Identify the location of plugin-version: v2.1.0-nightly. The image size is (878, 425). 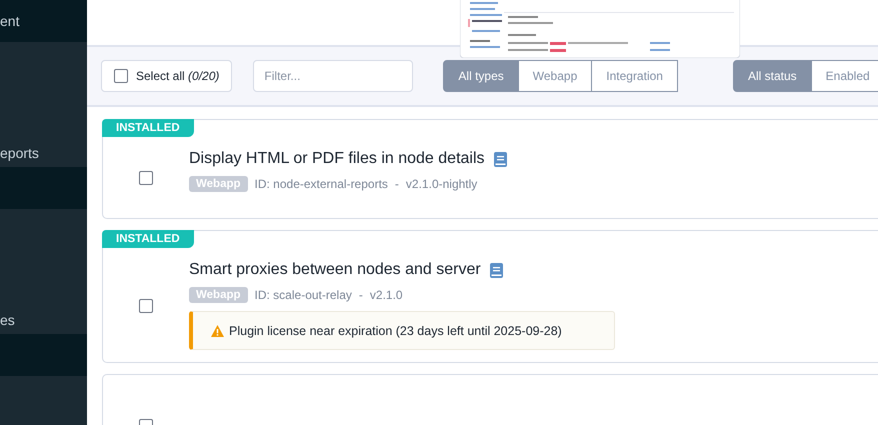
(442, 184).